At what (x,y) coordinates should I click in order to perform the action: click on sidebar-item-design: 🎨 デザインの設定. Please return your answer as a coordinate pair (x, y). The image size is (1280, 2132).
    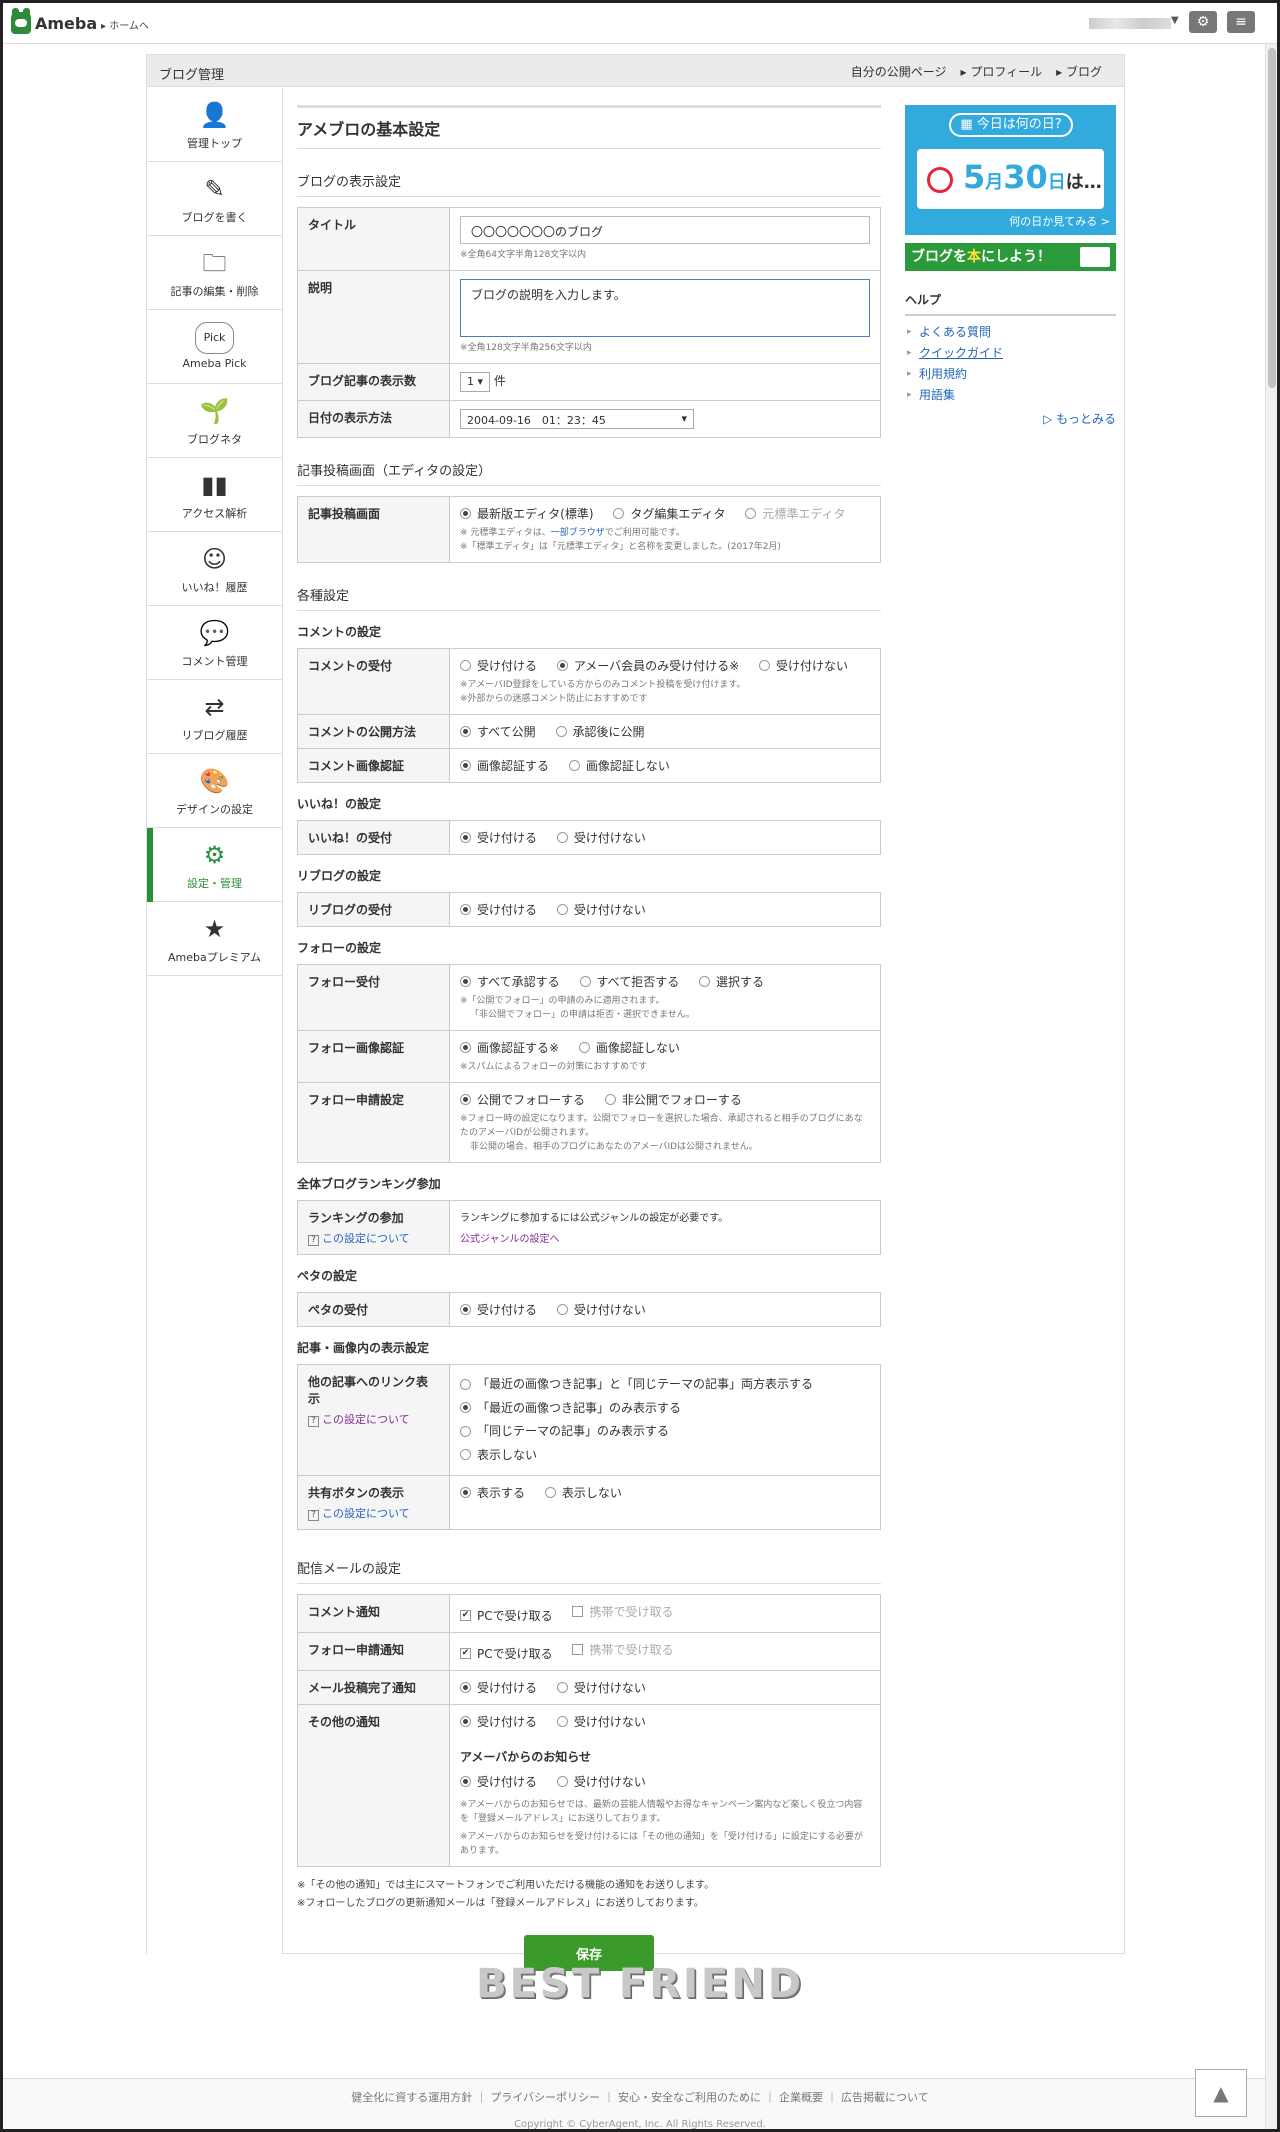
    Looking at the image, I should click on (214, 791).